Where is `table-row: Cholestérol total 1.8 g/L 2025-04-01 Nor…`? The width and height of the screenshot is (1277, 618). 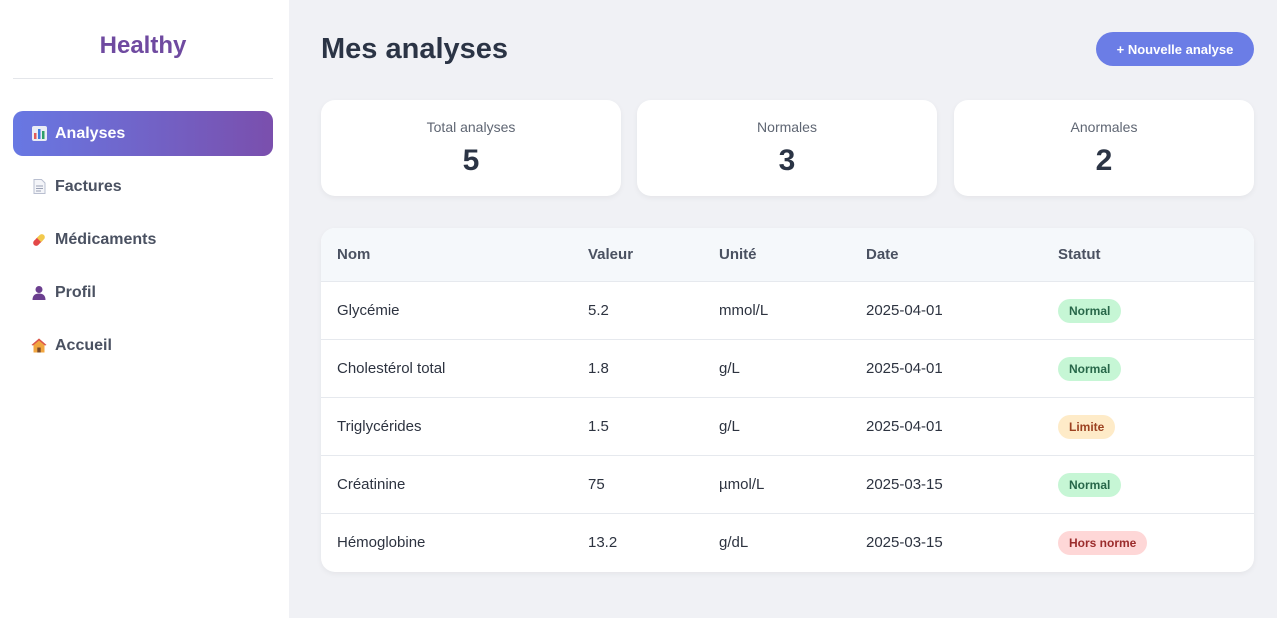 table-row: Cholestérol total 1.8 g/L 2025-04-01 Nor… is located at coordinates (787, 369).